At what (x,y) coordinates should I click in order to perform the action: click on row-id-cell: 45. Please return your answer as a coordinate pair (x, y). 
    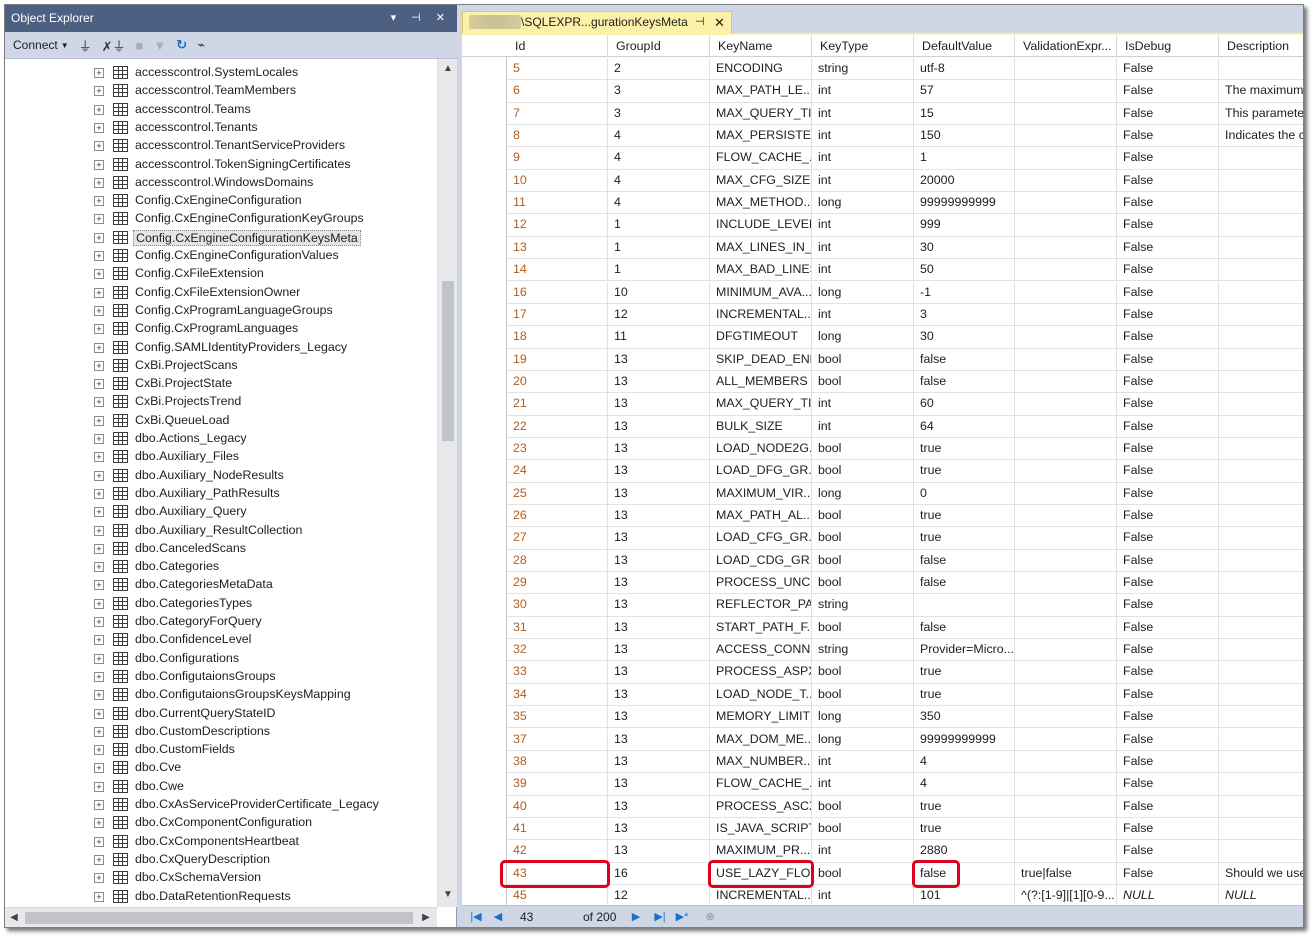
    Looking at the image, I should click on (557, 894).